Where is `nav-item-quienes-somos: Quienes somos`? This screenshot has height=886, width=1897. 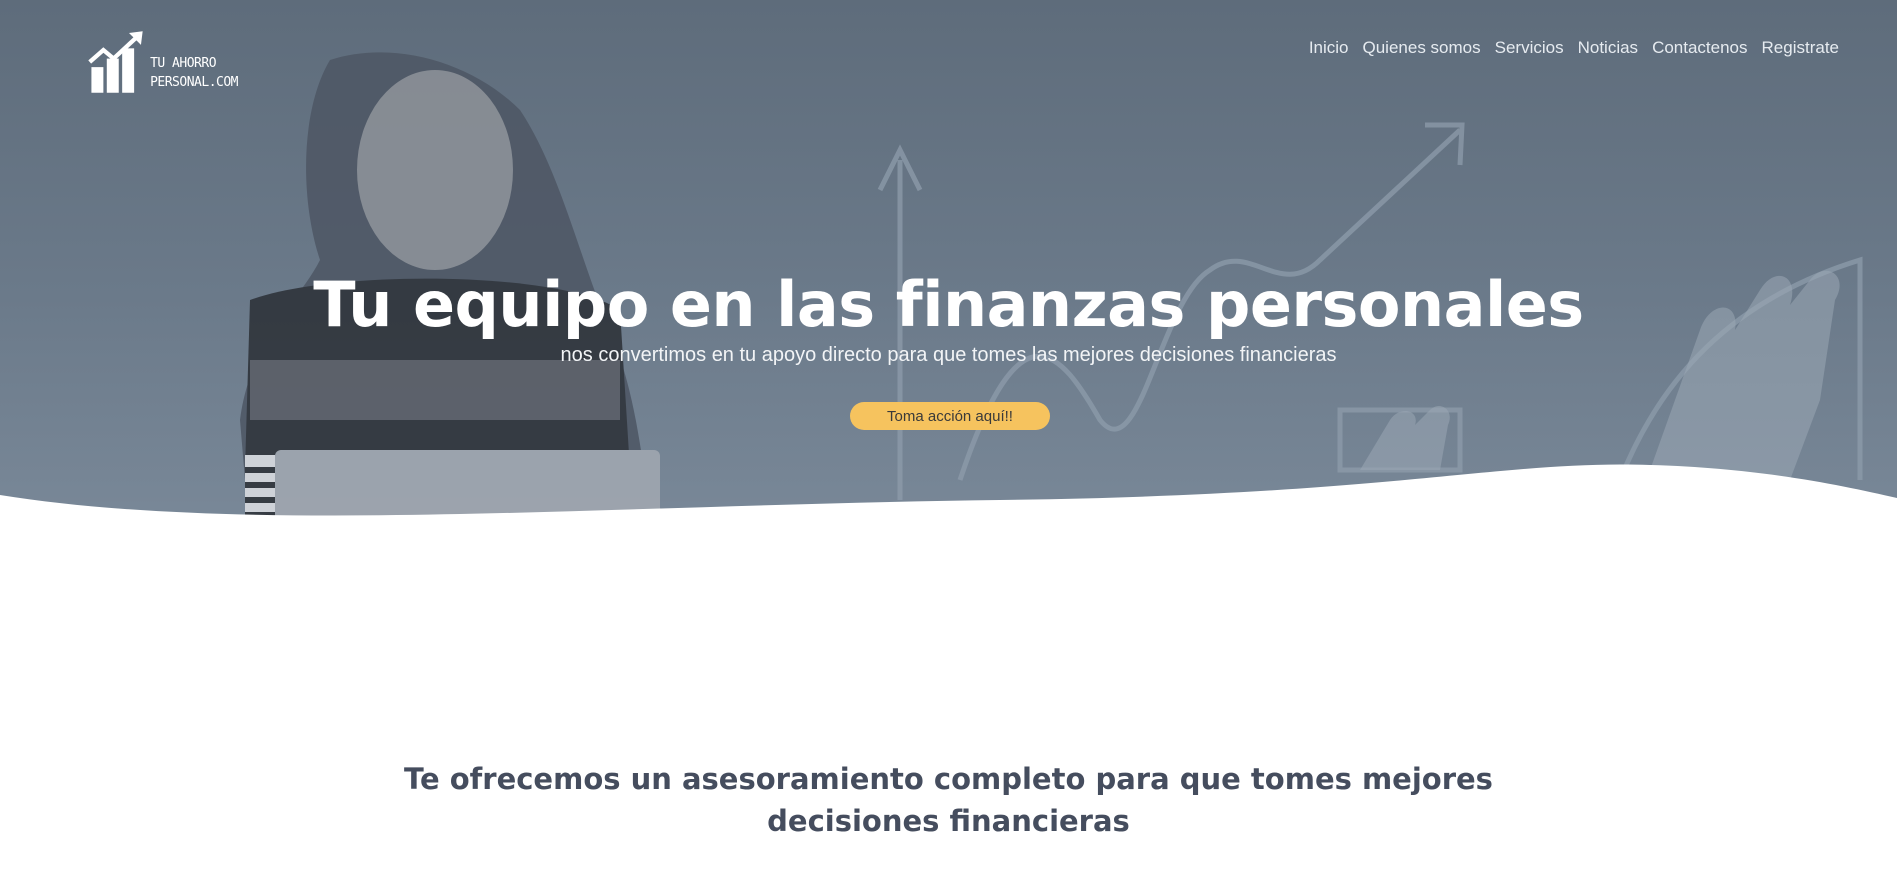
nav-item-quienes-somos: Quienes somos is located at coordinates (1422, 48).